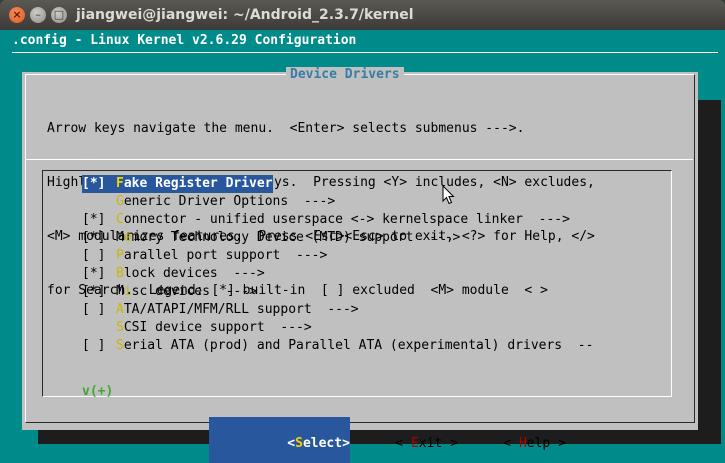 Image resolution: width=725 pixels, height=463 pixels. What do you see at coordinates (194, 291) in the screenshot?
I see `menu-item-text: sc devices --->` at bounding box center [194, 291].